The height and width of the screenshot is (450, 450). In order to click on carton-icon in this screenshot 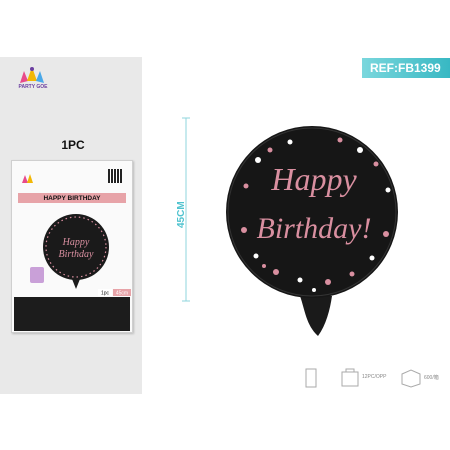, I will do `click(411, 378)`.